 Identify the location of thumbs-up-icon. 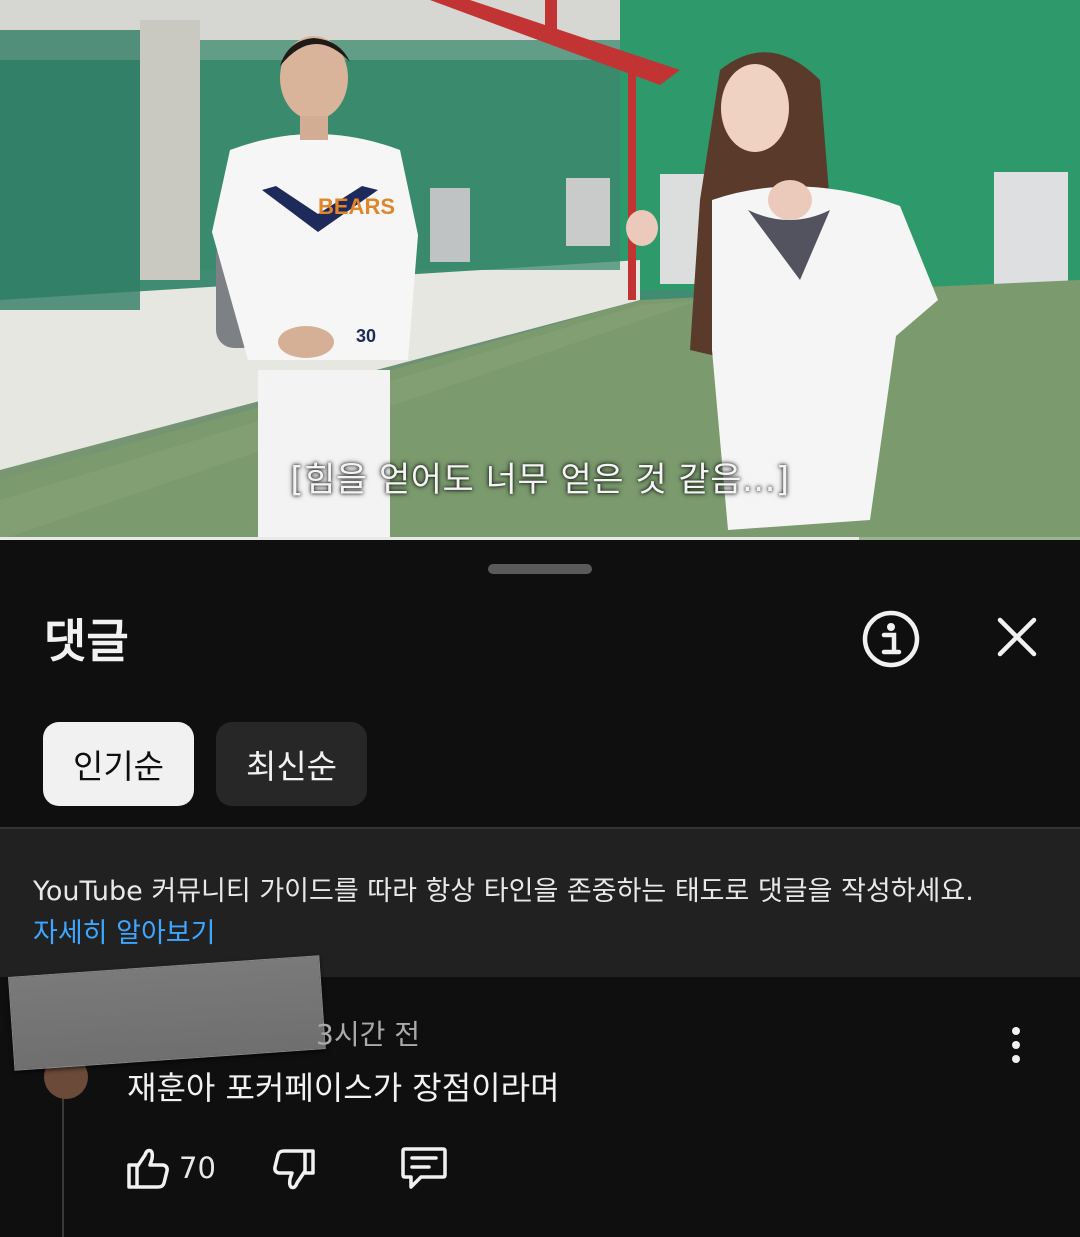
(148, 1168).